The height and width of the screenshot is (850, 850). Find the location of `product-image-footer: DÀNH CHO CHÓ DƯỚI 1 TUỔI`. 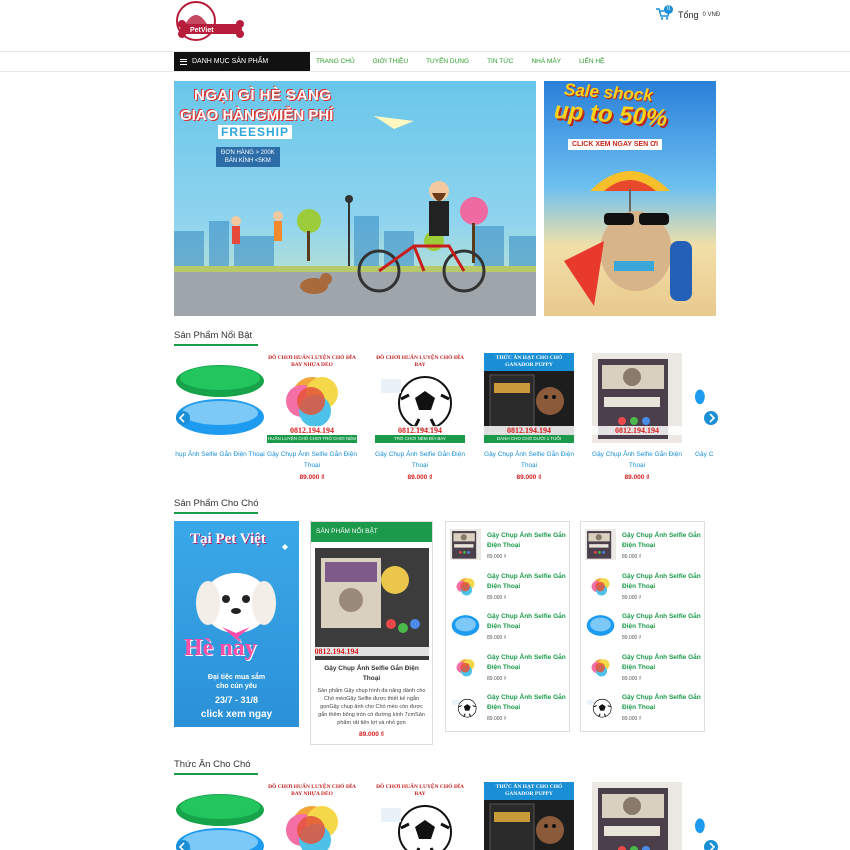

product-image-footer: DÀNH CHO CHÓ DƯỚI 1 TUỔI is located at coordinates (529, 439).